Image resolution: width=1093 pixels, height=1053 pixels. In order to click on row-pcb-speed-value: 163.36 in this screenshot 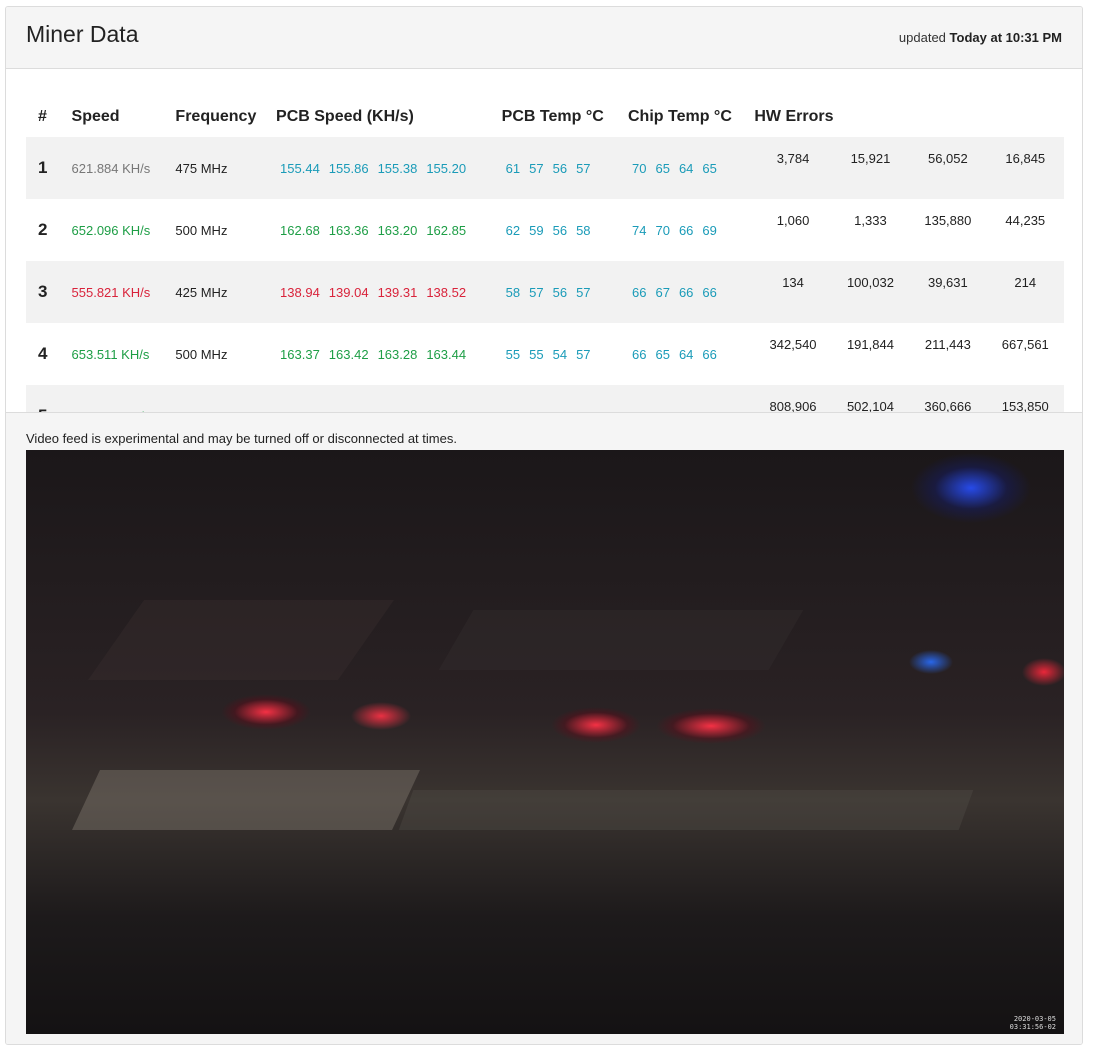, I will do `click(348, 230)`.